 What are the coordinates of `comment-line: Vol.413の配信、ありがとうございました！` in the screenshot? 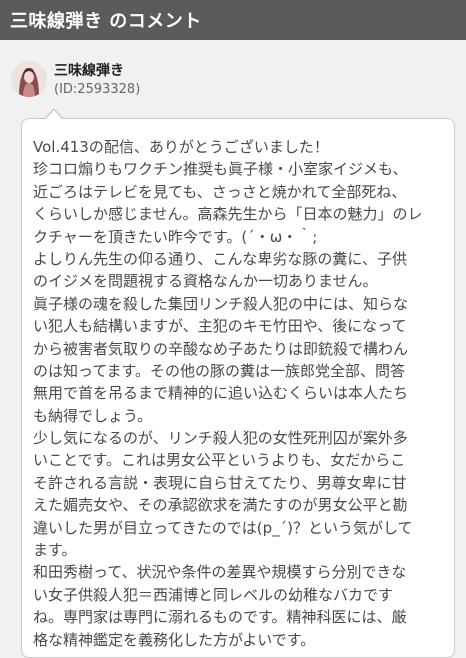 It's located at (181, 147).